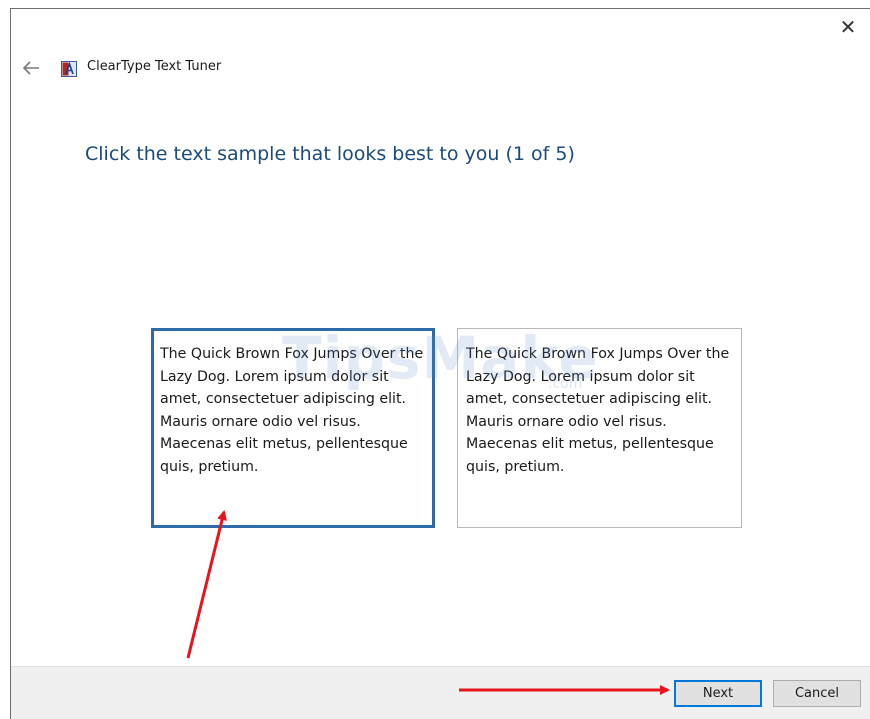 The height and width of the screenshot is (719, 870). I want to click on next-button: Next, so click(718, 693).